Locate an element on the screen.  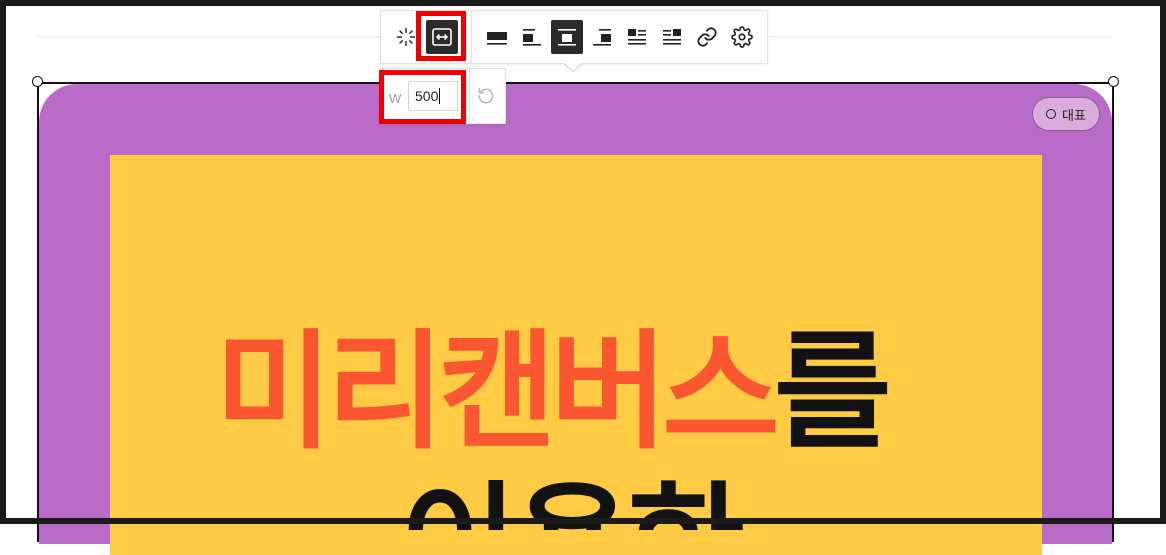
representative-badge: 대표 is located at coordinates (1066, 114).